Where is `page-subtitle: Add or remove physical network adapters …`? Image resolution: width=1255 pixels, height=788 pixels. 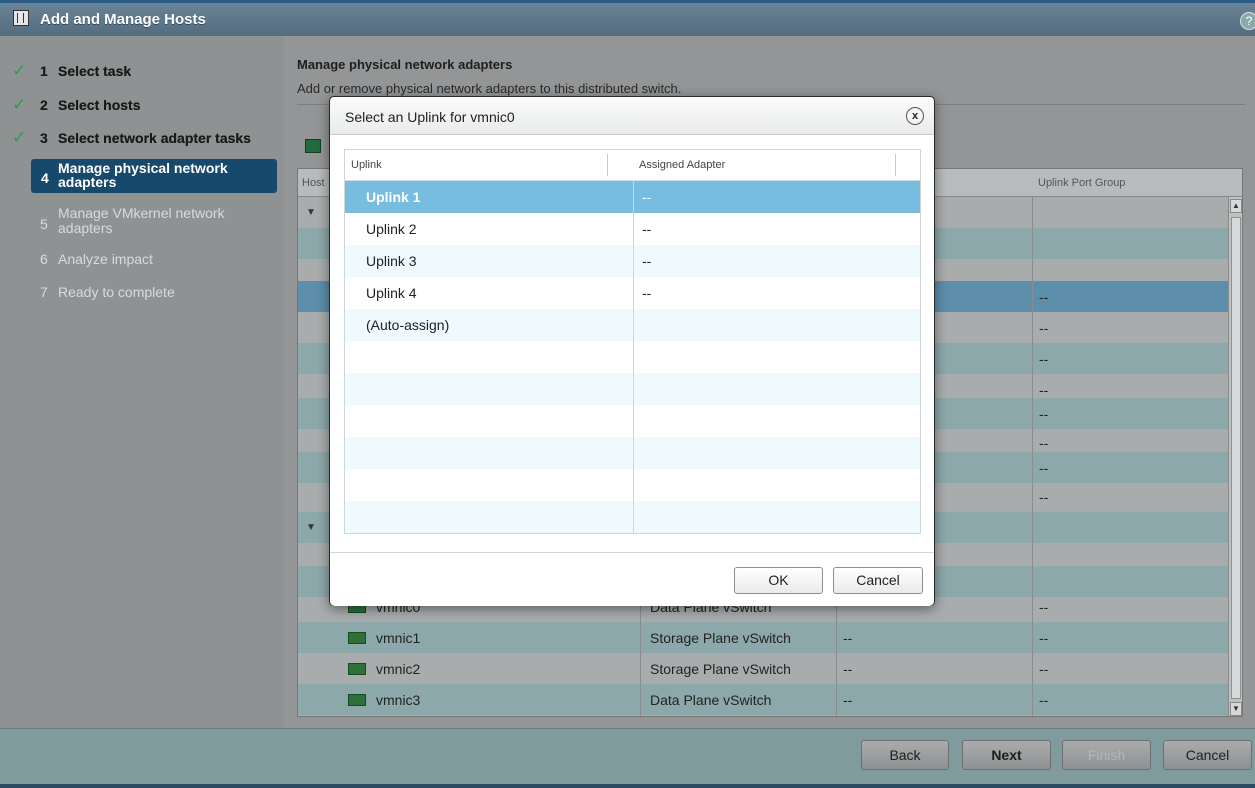
page-subtitle: Add or remove physical network adapters … is located at coordinates (489, 88).